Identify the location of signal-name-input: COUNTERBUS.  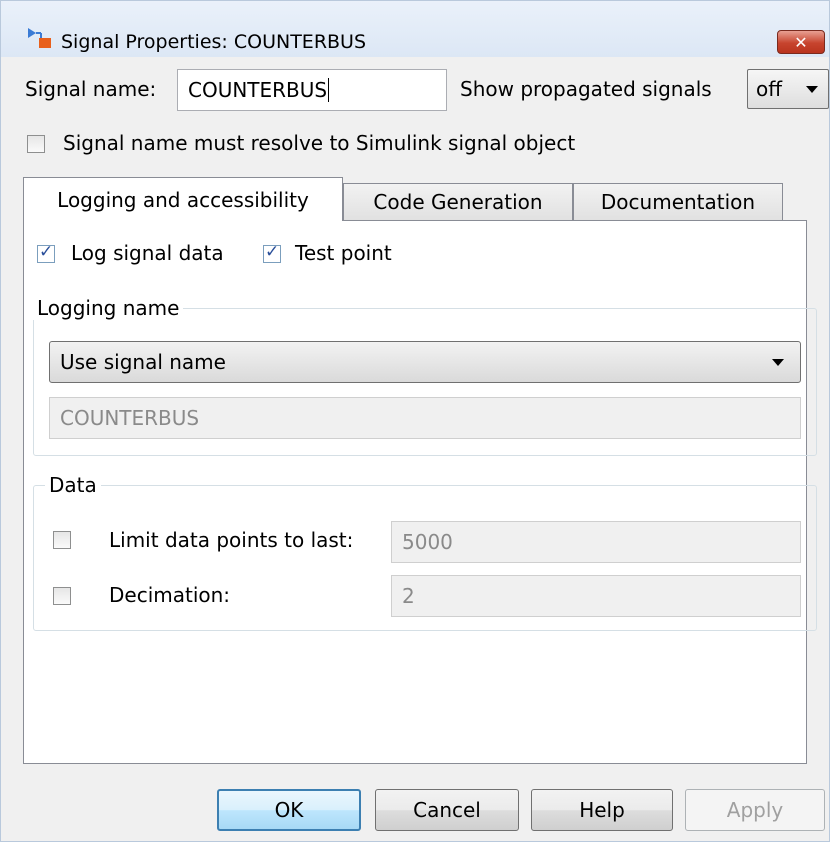
(312, 90).